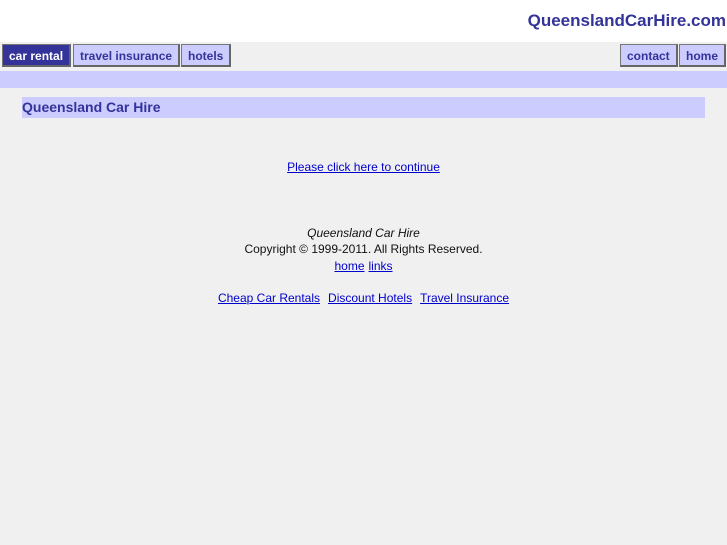  Describe the element at coordinates (363, 233) in the screenshot. I see `footer-site-name: Queensland Car Hire` at that location.